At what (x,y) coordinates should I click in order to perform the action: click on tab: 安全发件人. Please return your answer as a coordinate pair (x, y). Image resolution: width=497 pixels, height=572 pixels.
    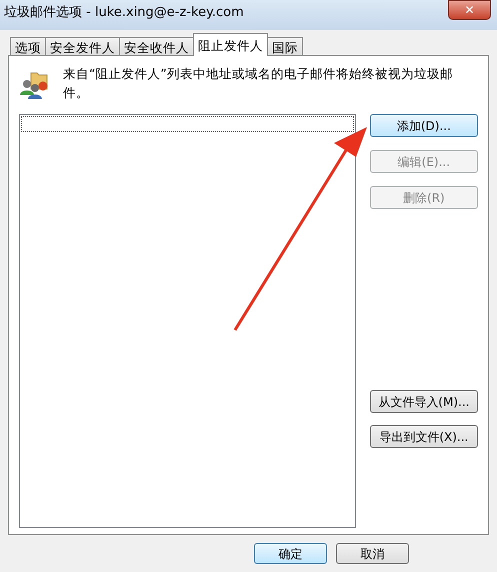
    Looking at the image, I should click on (82, 46).